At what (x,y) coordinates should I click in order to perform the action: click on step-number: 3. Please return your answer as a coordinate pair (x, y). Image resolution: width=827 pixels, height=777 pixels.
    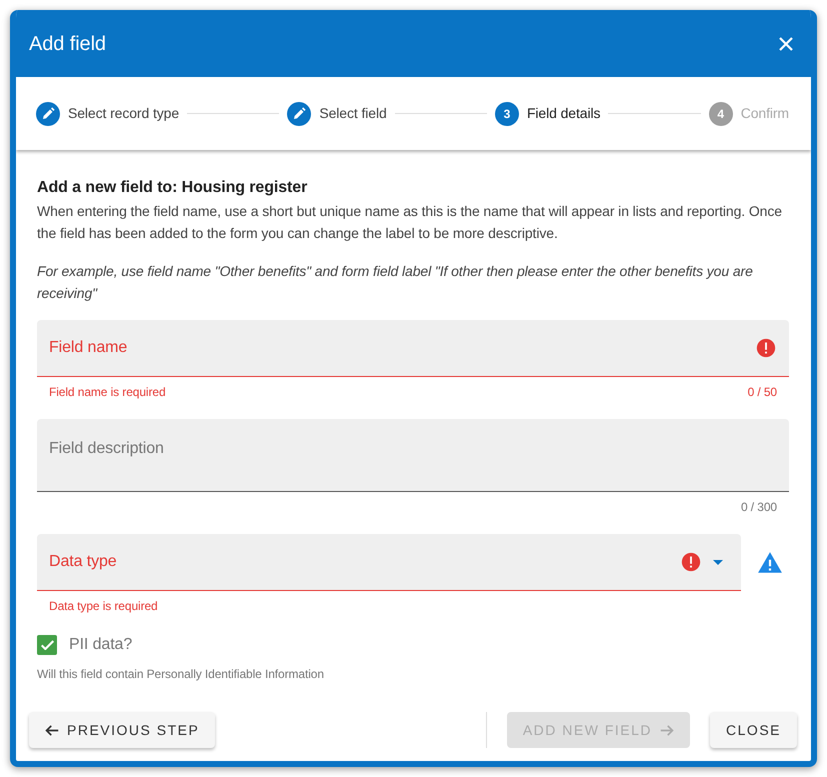
    Looking at the image, I should click on (506, 114).